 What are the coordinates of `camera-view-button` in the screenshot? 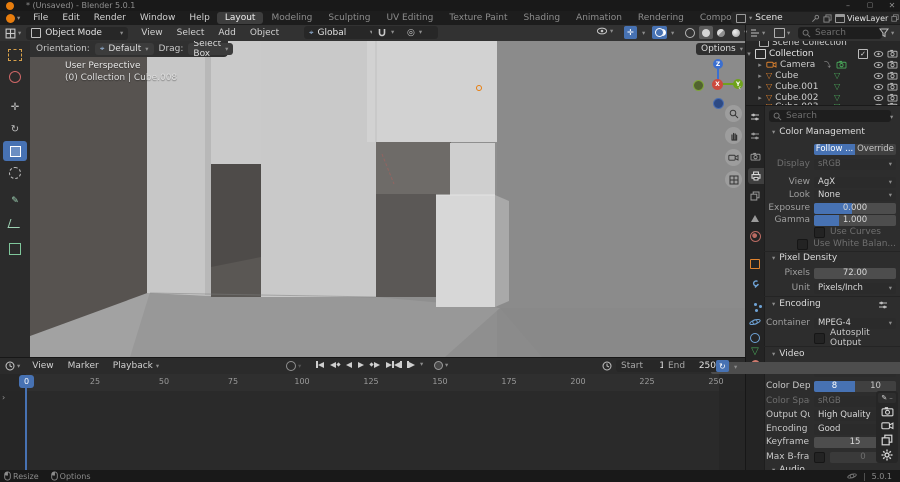 It's located at (733, 157).